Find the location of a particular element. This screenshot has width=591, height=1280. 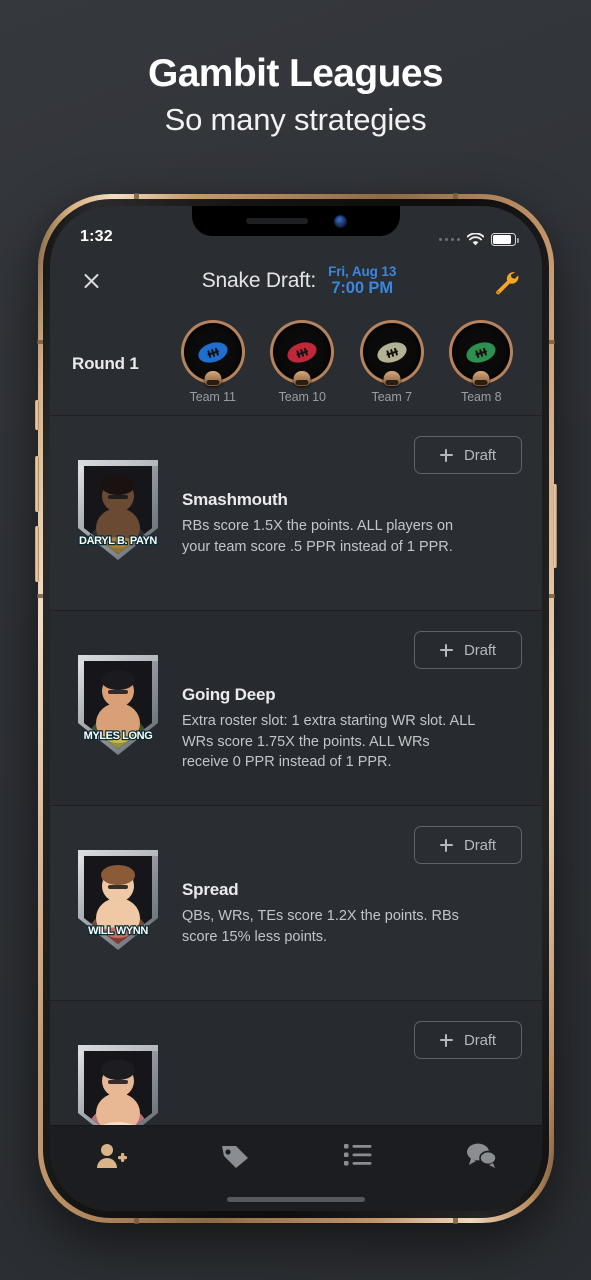

team-avatar-item: Team 11 is located at coordinates (213, 363).